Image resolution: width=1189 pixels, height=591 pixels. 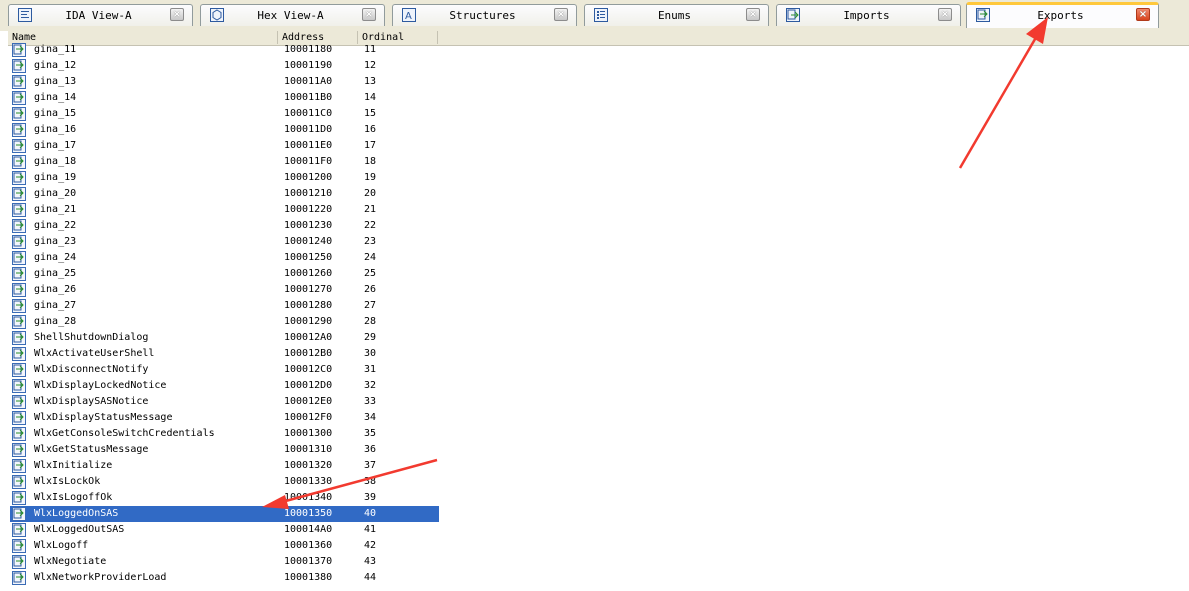 I want to click on table-row: gina_17 100011E0 17, so click(x=224, y=146).